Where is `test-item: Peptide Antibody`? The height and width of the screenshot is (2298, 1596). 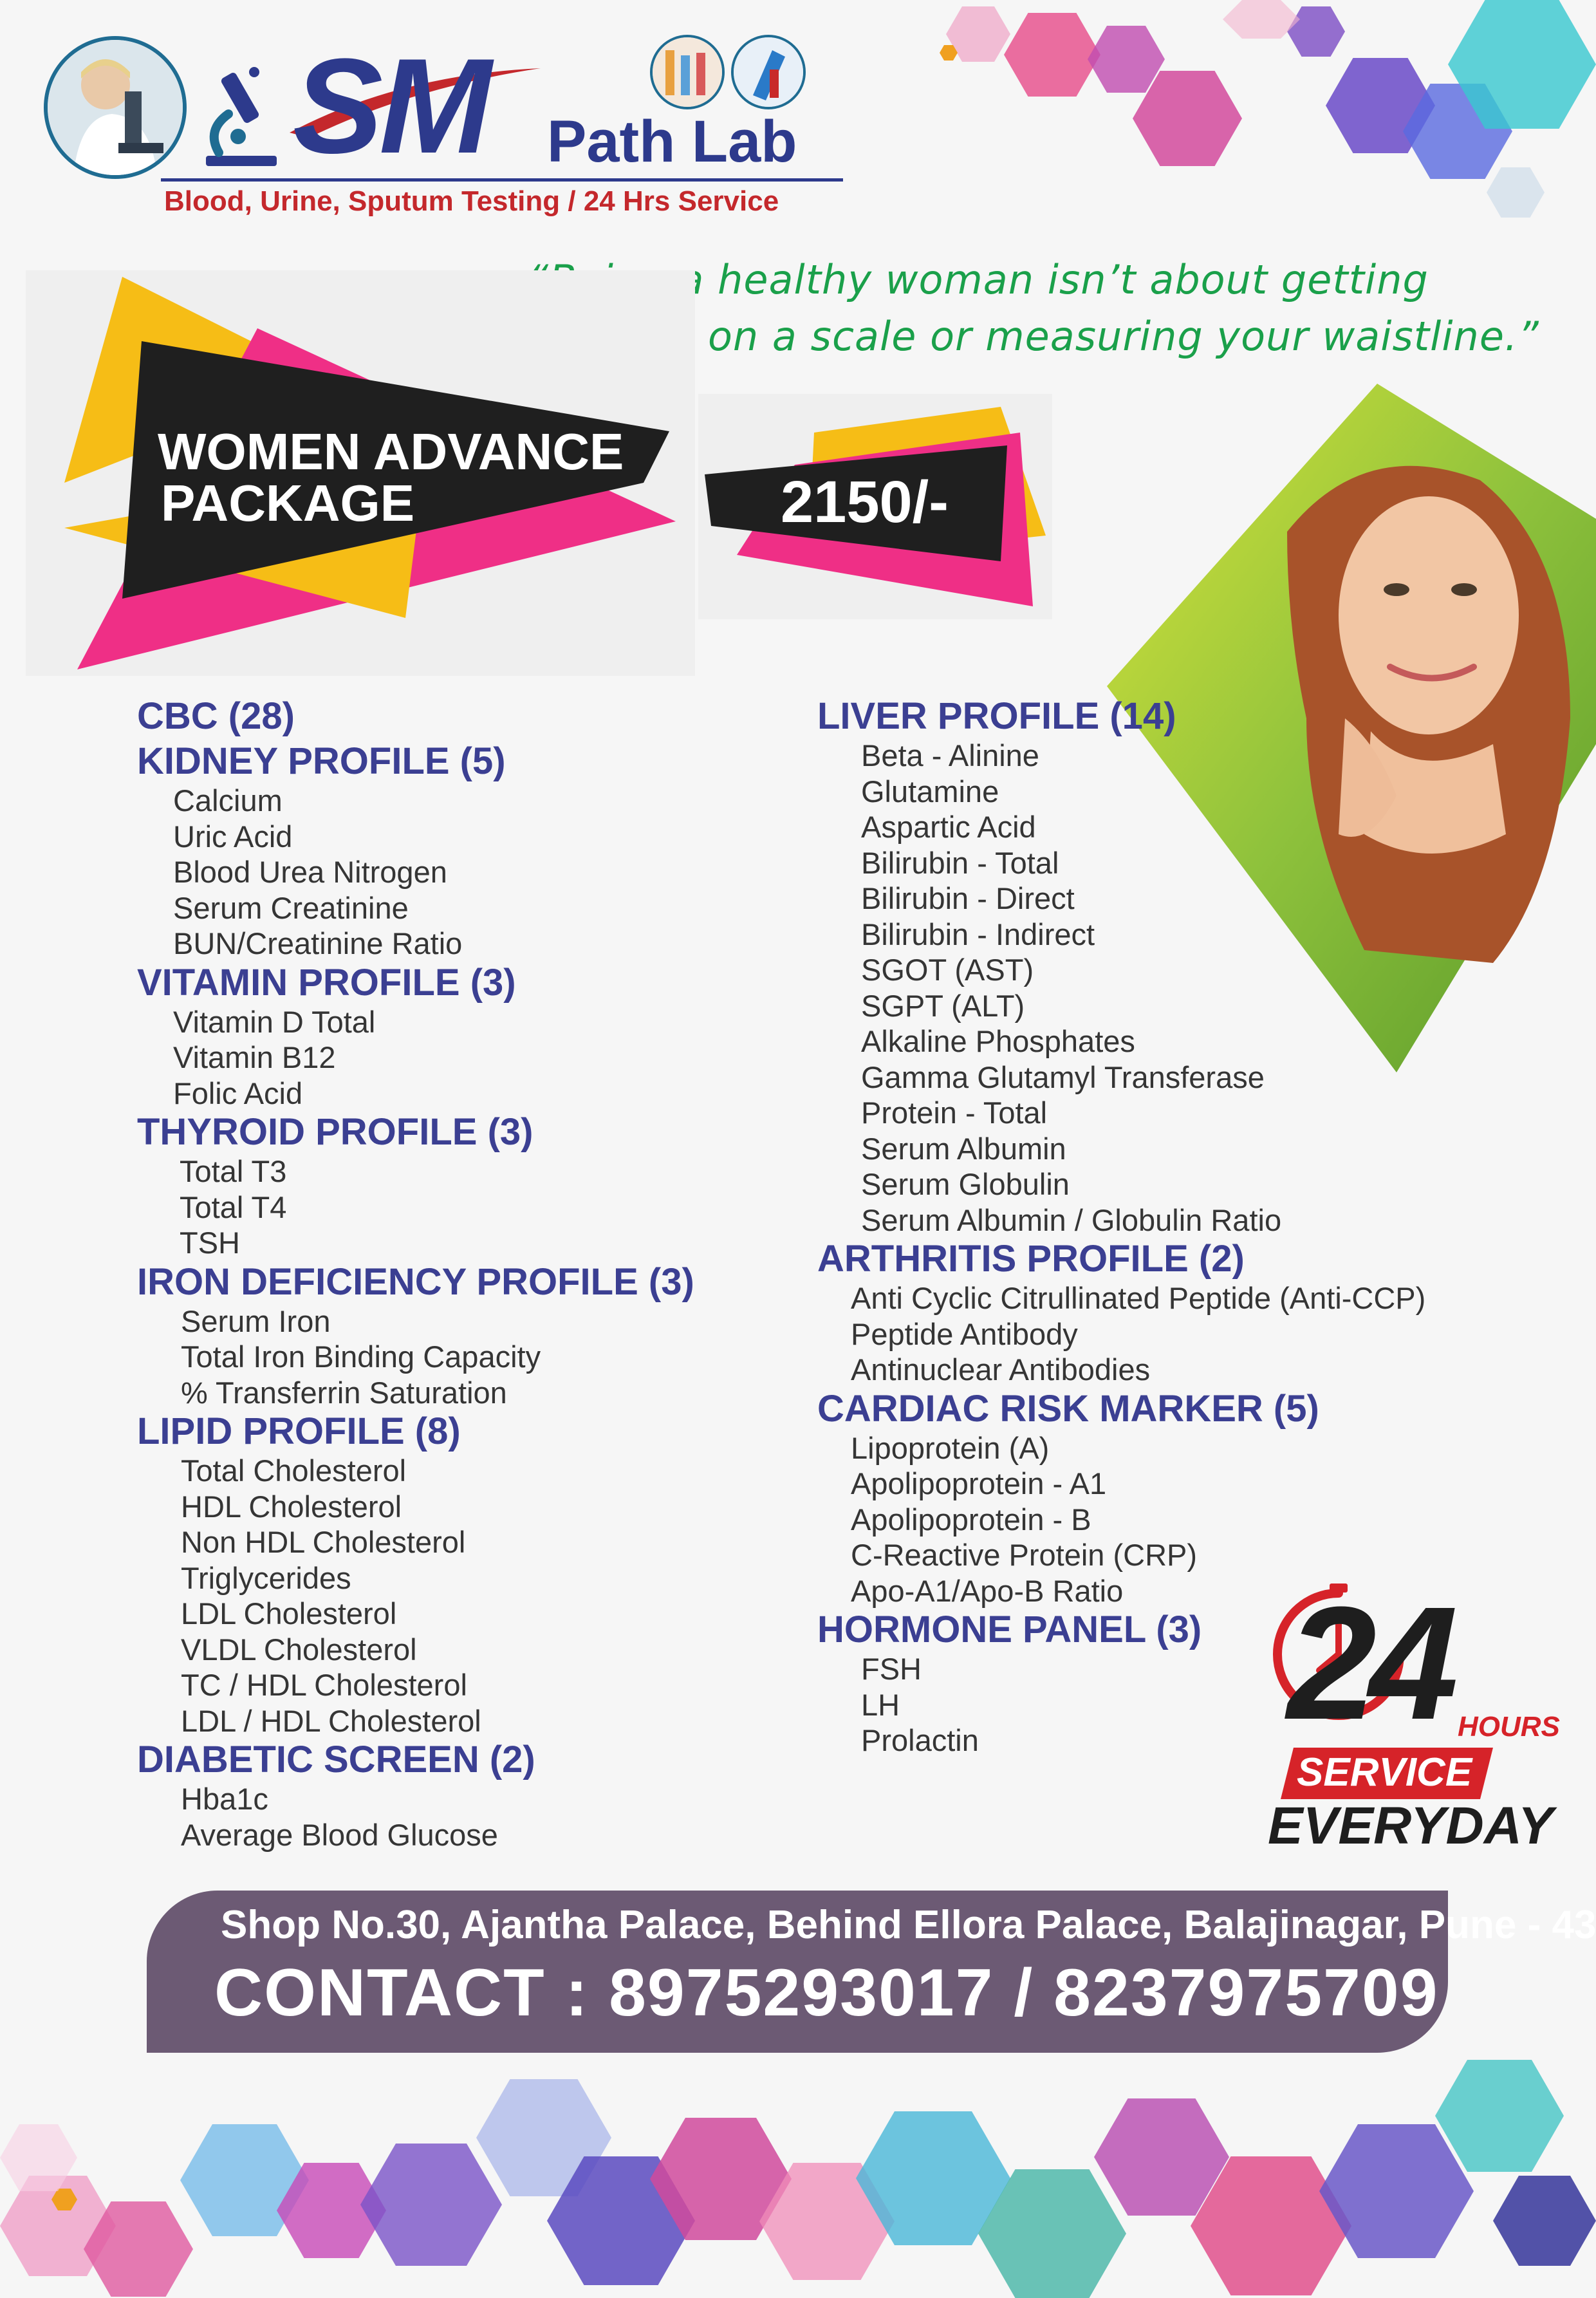
test-item: Peptide Antibody is located at coordinates (964, 1333).